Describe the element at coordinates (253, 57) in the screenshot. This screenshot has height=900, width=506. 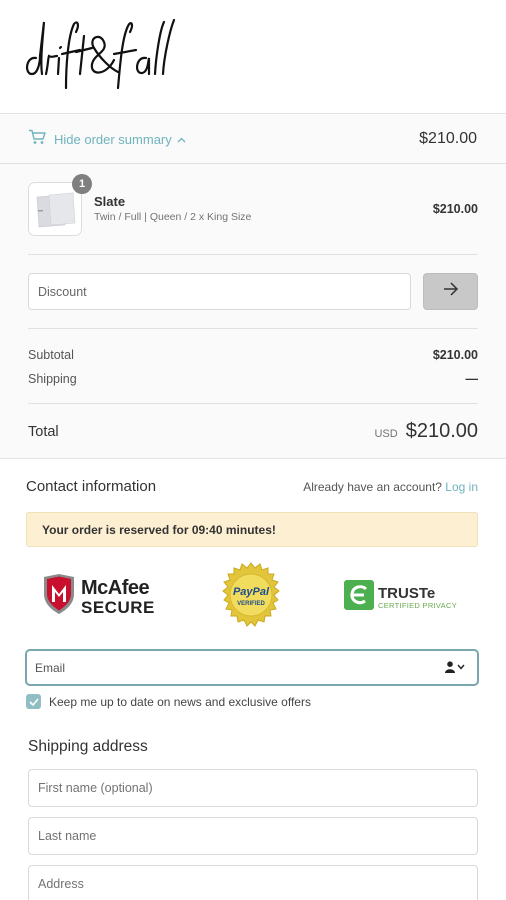
I see `header` at that location.